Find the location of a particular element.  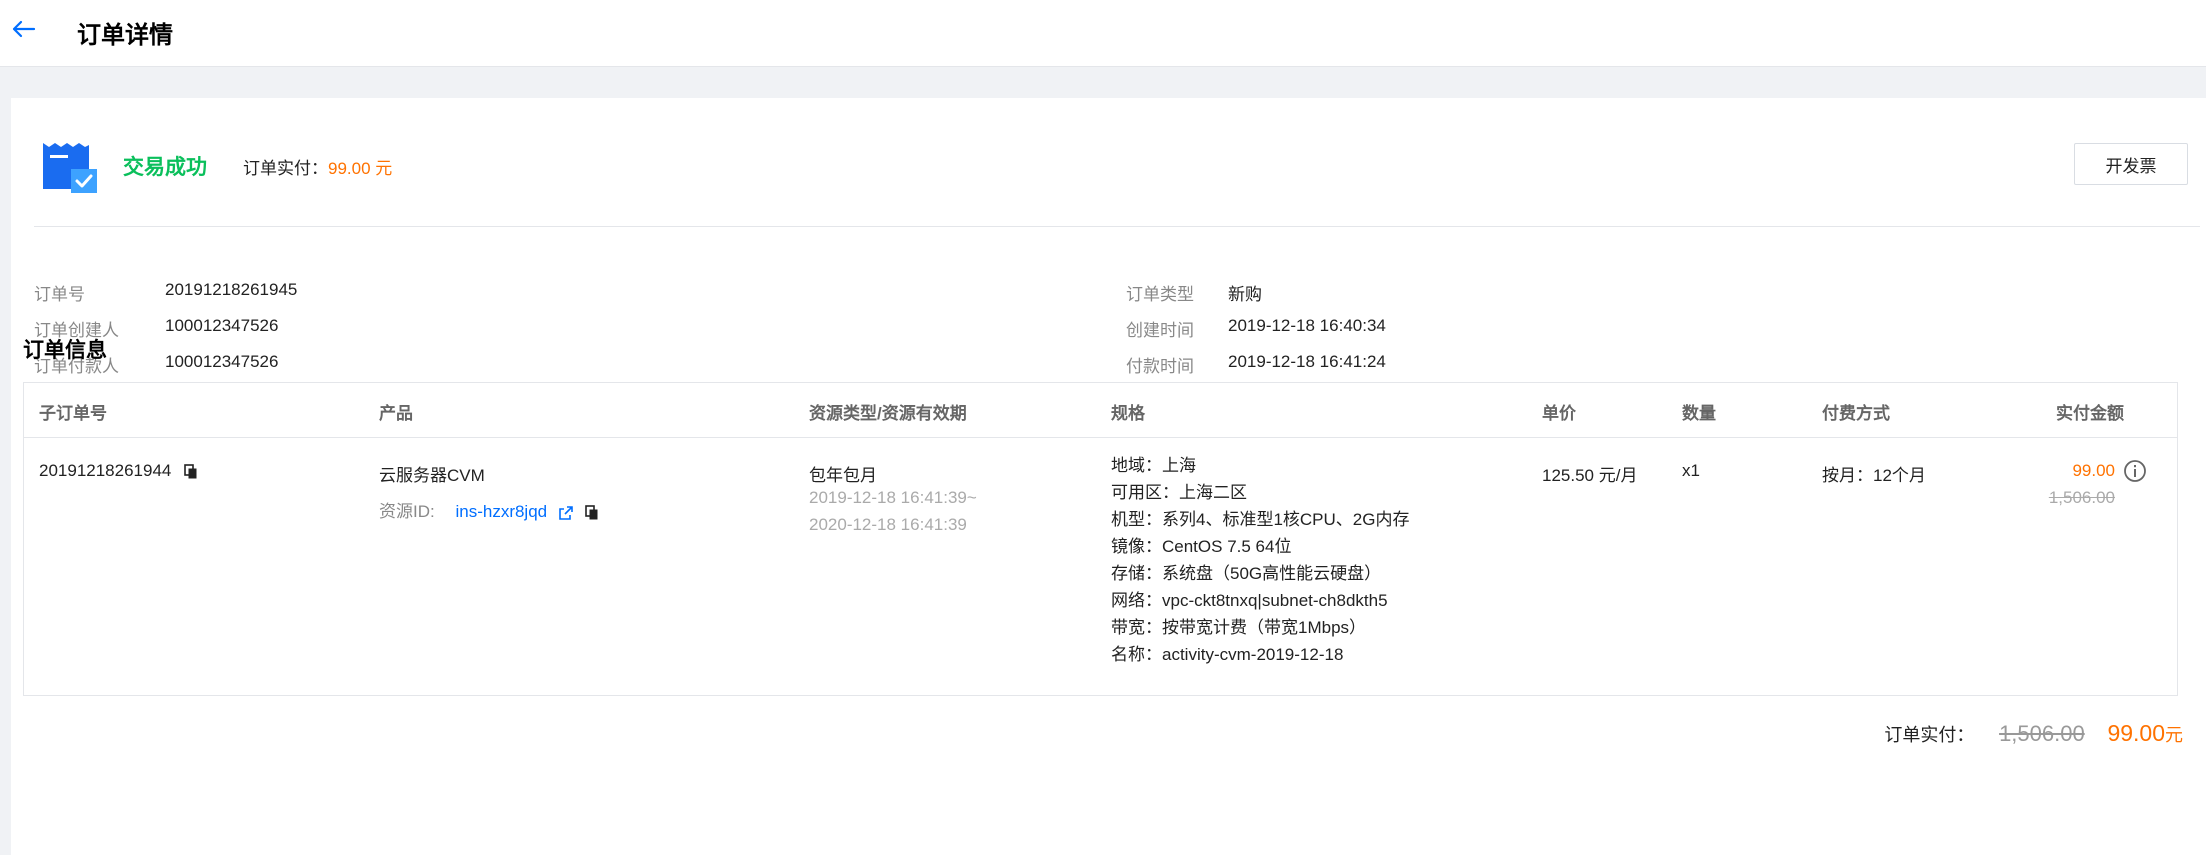

col-quantity: 数量 is located at coordinates (1699, 413).